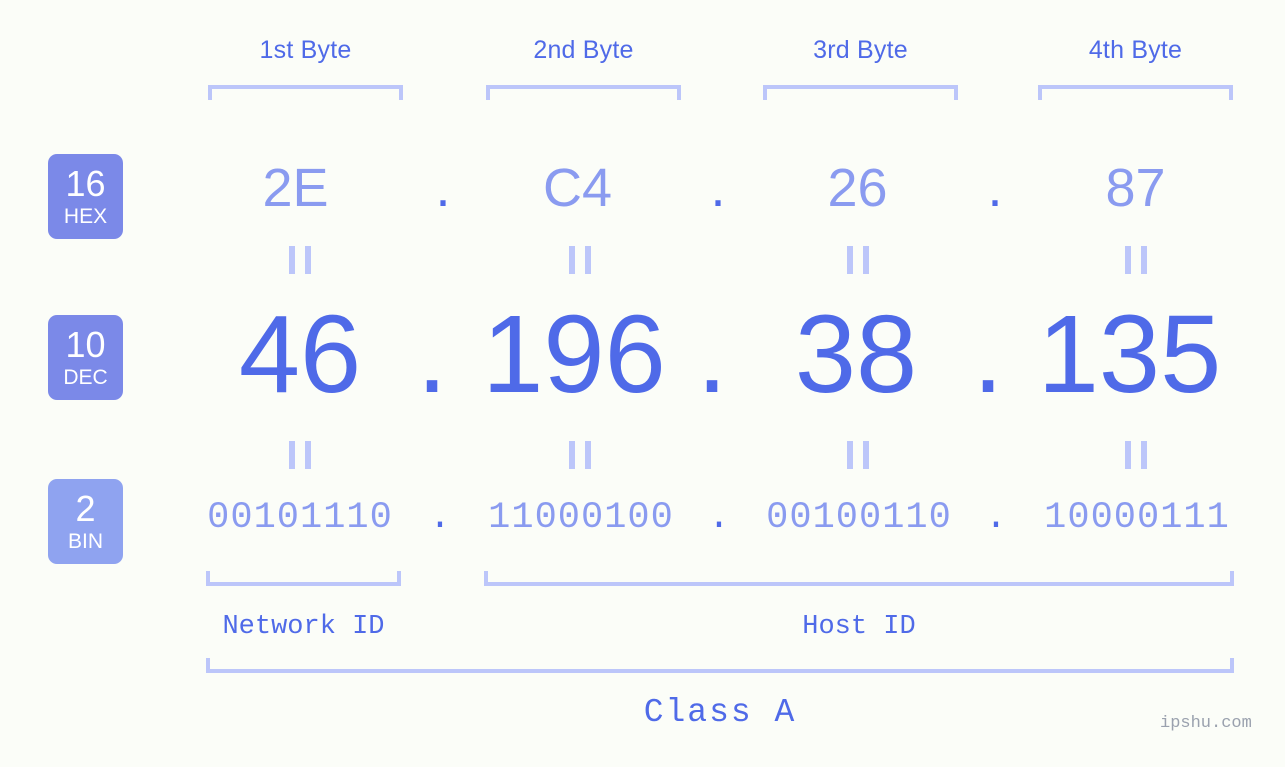  I want to click on class-bracket, so click(720, 665).